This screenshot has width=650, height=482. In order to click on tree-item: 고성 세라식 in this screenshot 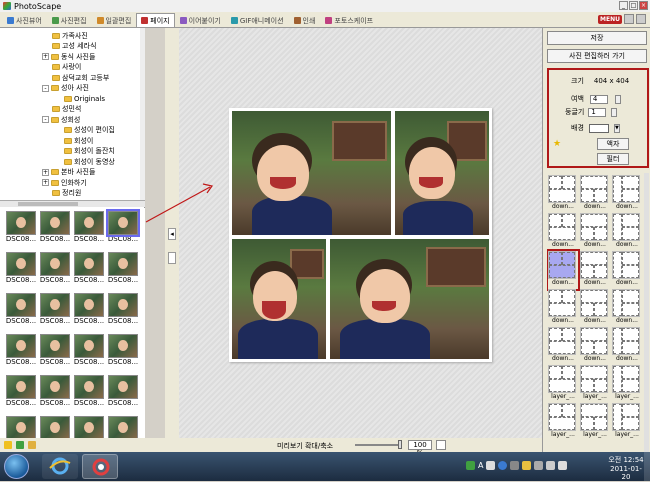, I will do `click(74, 46)`.